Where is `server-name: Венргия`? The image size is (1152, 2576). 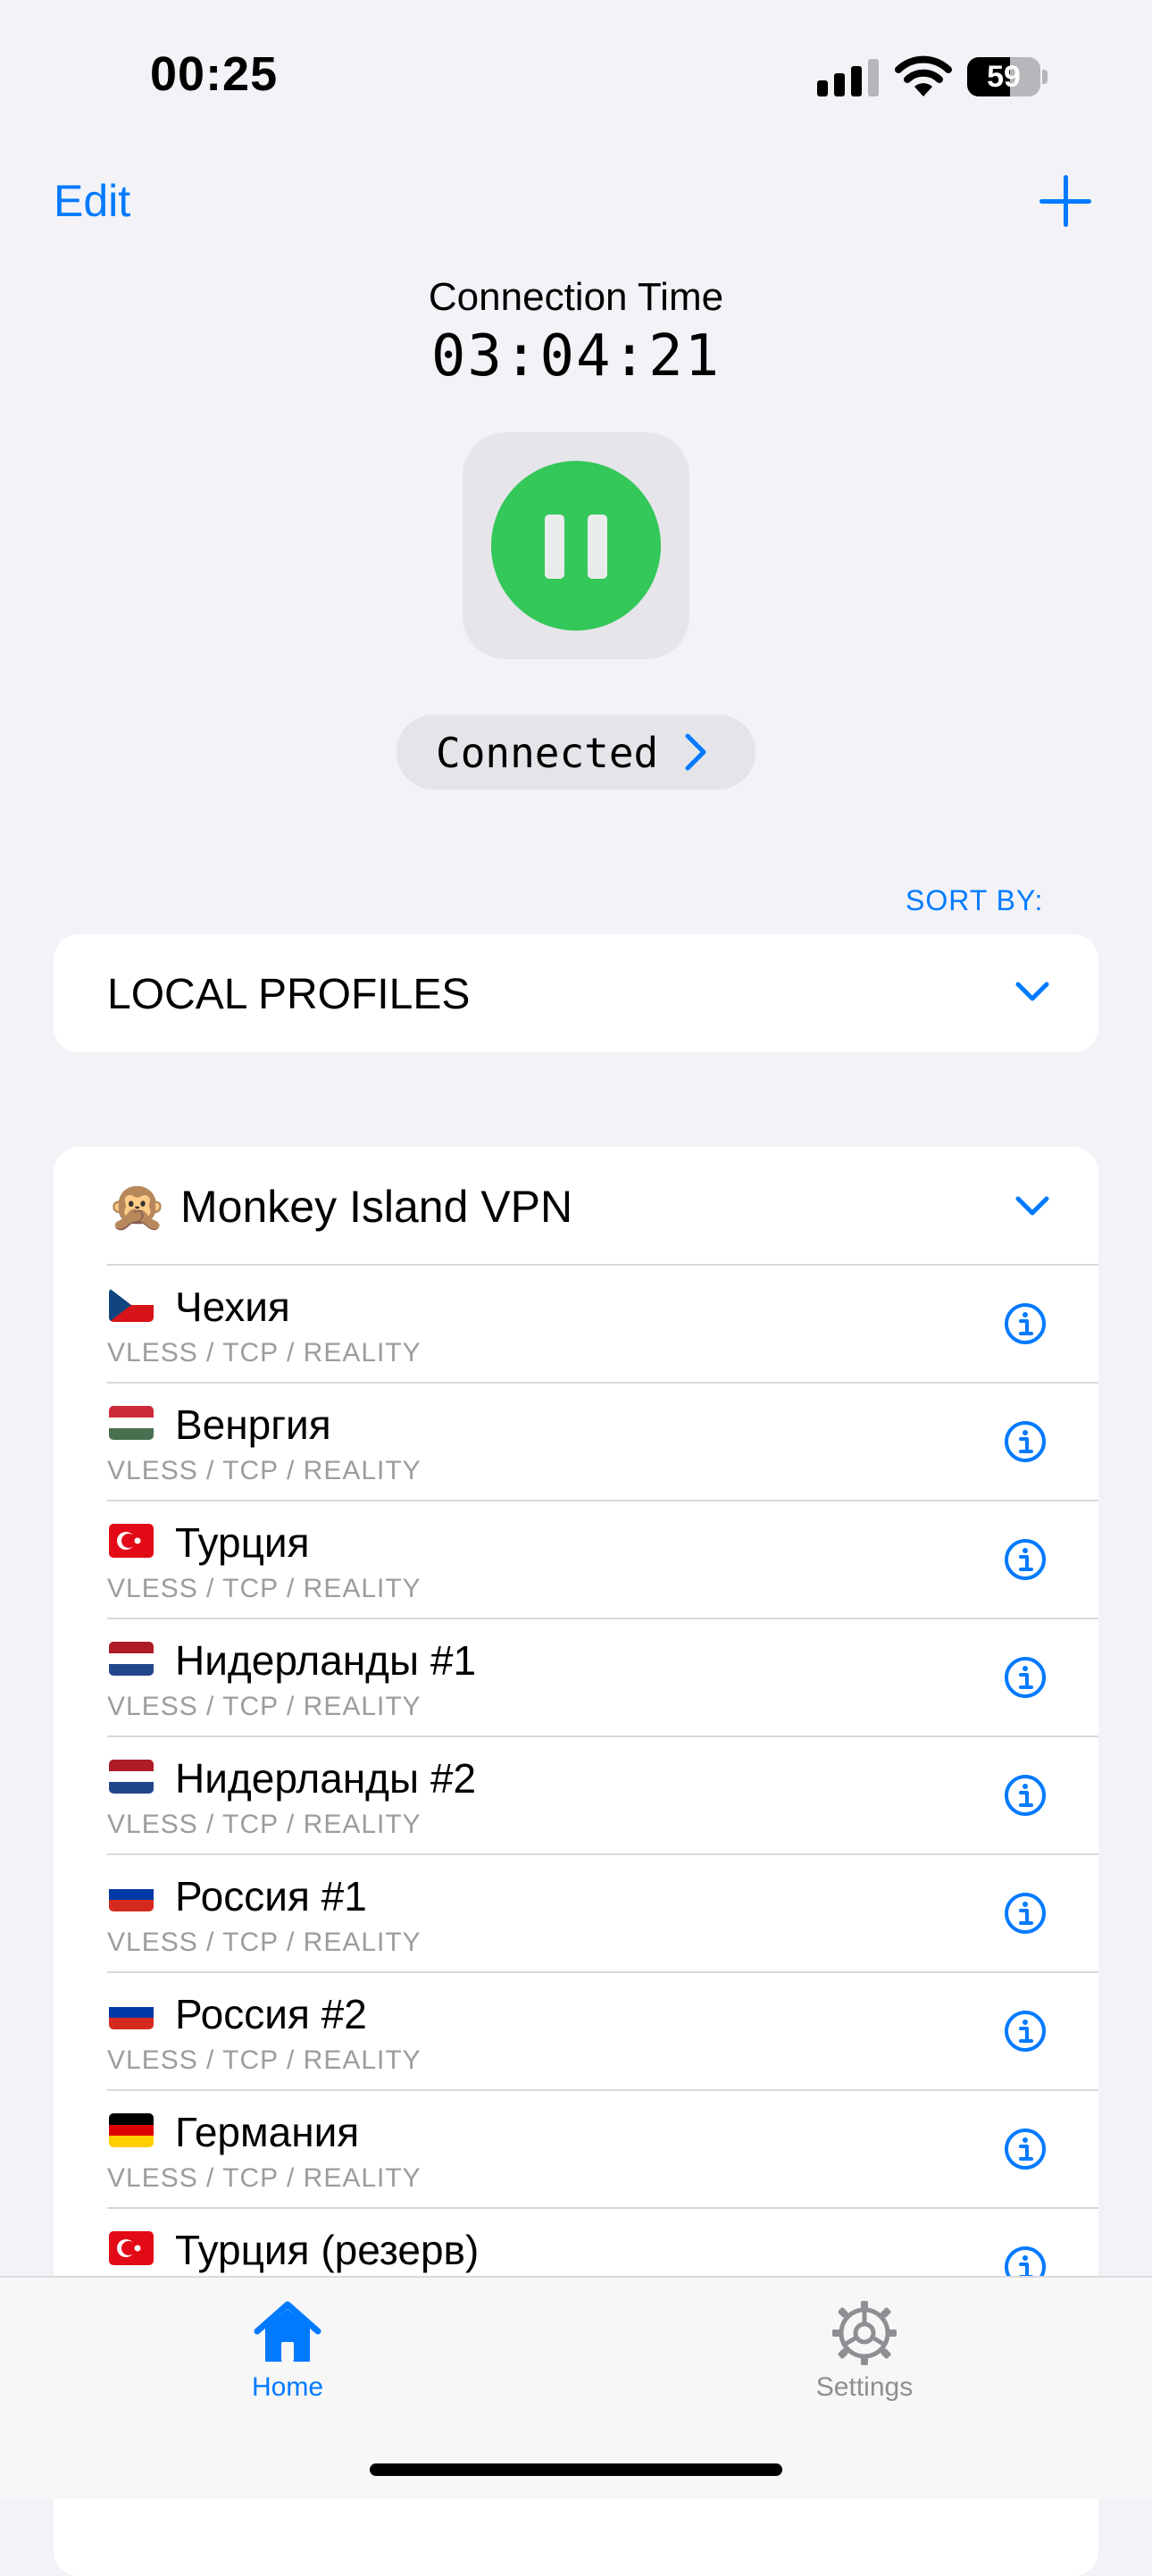
server-name: Венргия is located at coordinates (253, 1425).